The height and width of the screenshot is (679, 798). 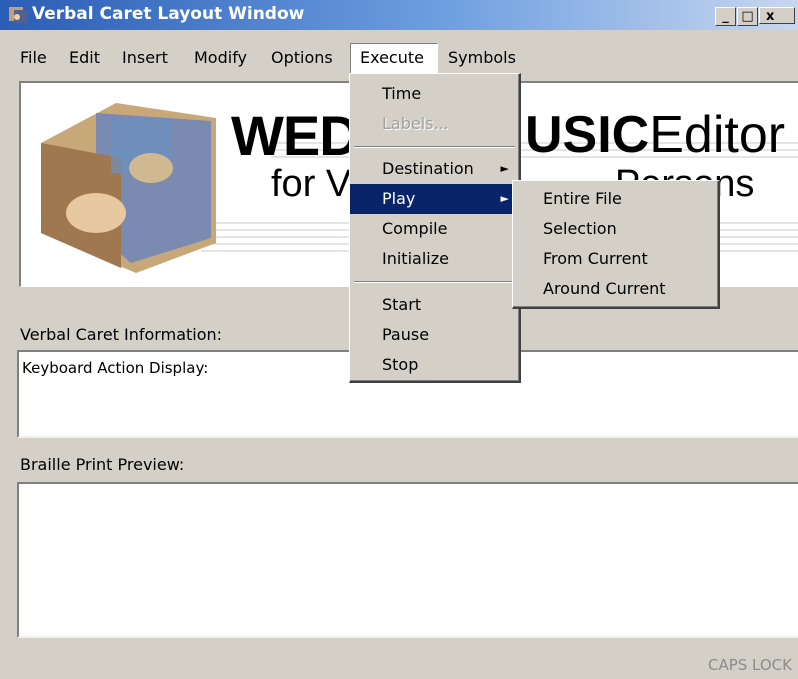 I want to click on play-label: Play, so click(x=399, y=198).